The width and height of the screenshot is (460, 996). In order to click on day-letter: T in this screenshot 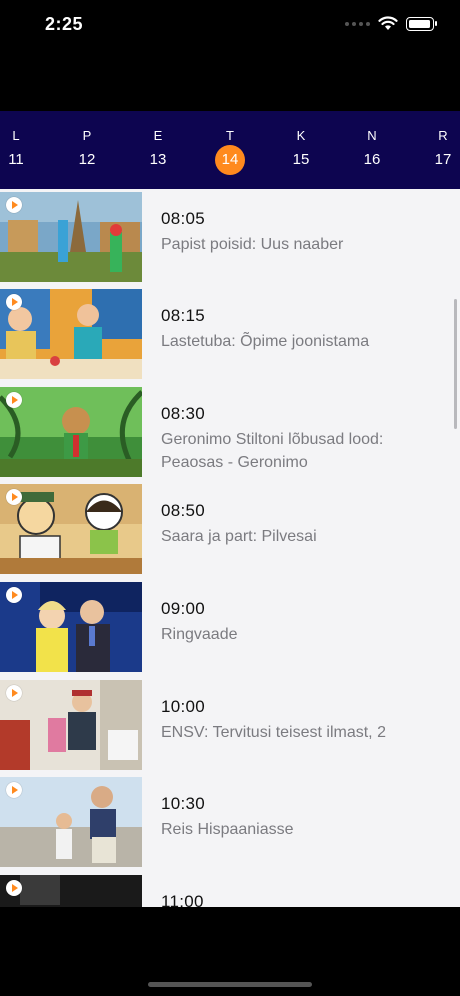, I will do `click(230, 135)`.